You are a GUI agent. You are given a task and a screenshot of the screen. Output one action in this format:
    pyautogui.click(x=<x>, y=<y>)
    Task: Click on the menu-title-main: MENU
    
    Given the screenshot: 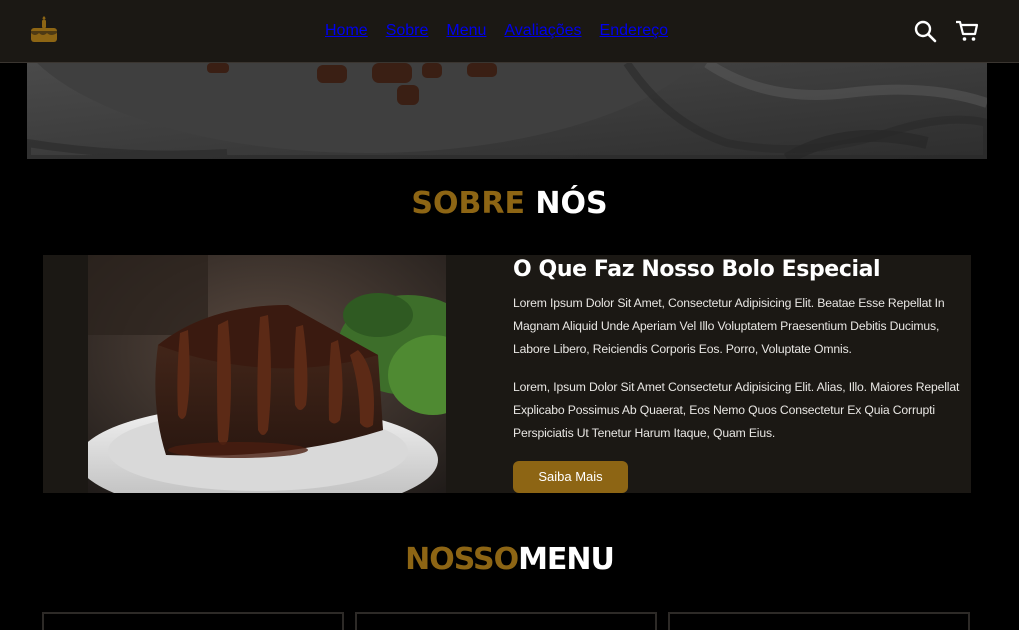 What is the action you would take?
    pyautogui.click(x=566, y=559)
    